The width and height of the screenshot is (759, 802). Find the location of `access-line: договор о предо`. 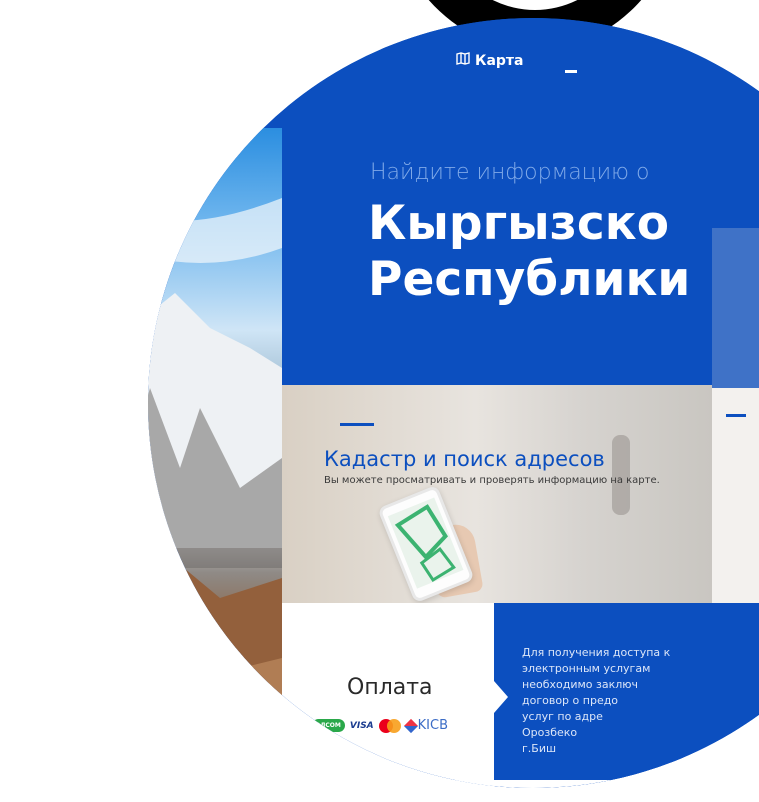

access-line: договор о предо is located at coordinates (570, 700).